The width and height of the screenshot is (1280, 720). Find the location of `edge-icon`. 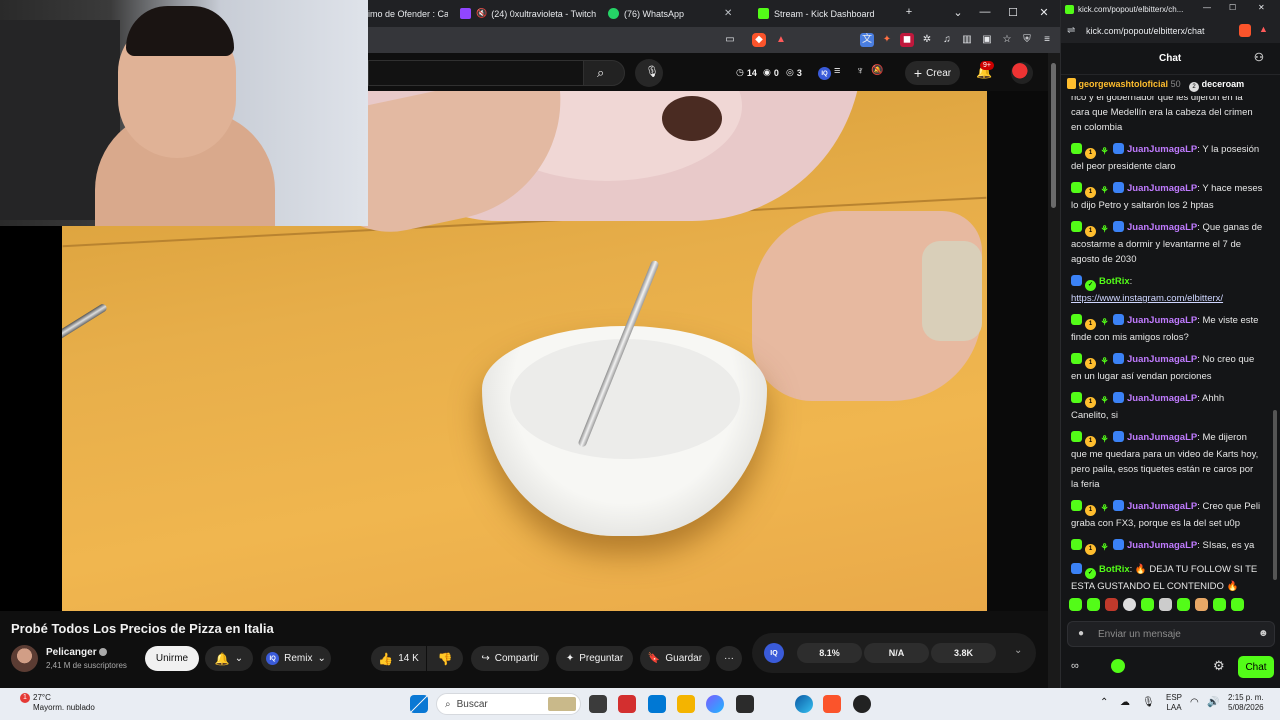

edge-icon is located at coordinates (804, 704).